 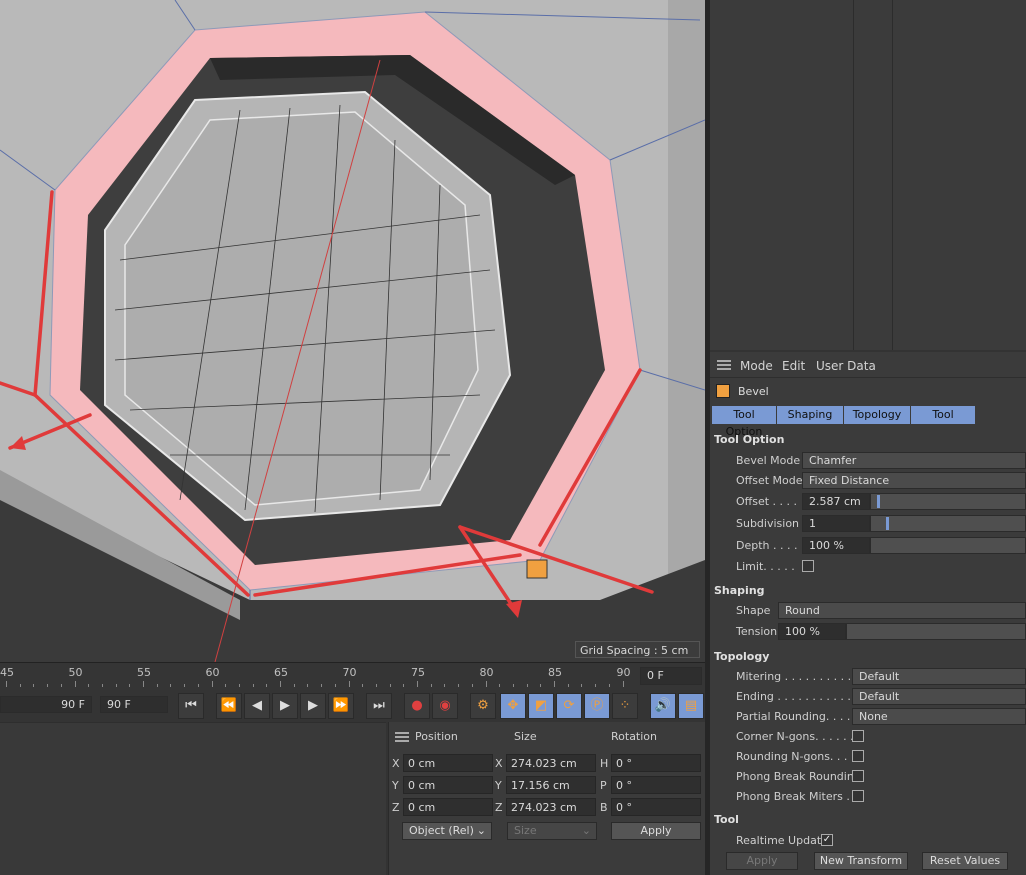 What do you see at coordinates (858, 776) in the screenshot?
I see `phong-break-rounding-checkbox` at bounding box center [858, 776].